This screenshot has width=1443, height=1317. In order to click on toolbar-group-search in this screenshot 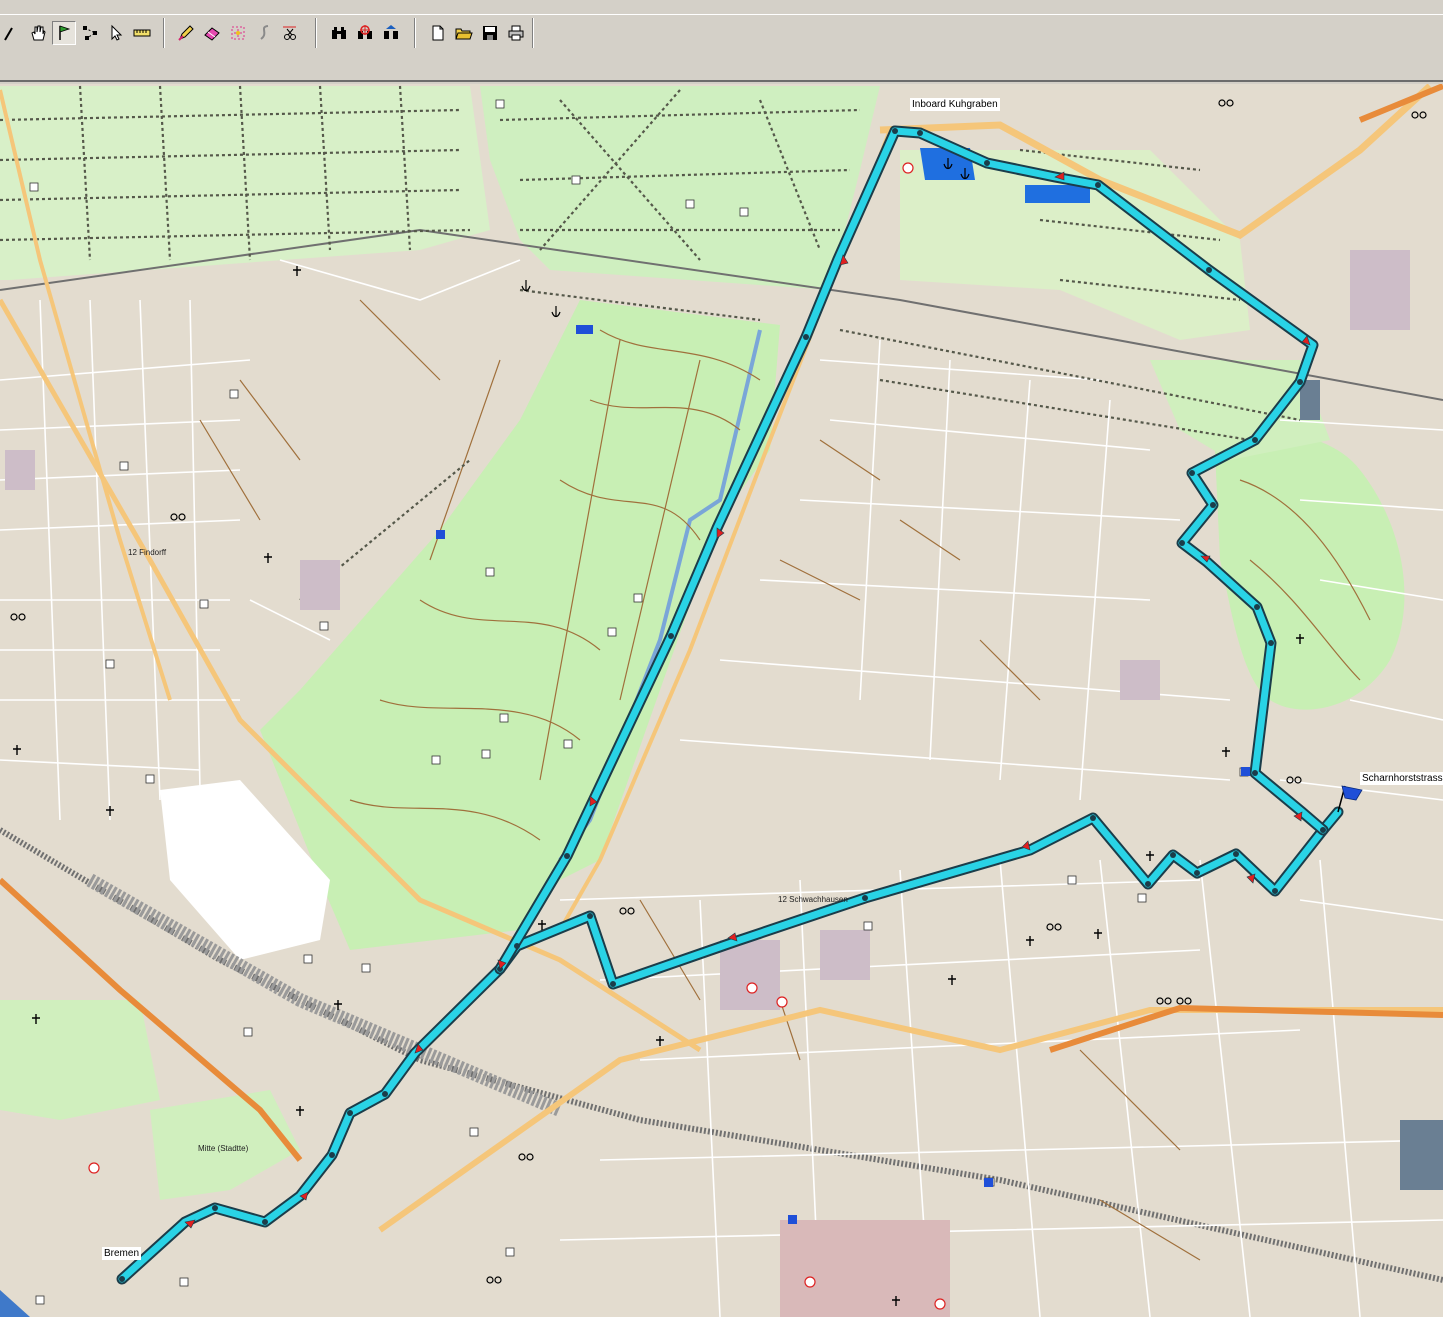, I will do `click(366, 33)`.